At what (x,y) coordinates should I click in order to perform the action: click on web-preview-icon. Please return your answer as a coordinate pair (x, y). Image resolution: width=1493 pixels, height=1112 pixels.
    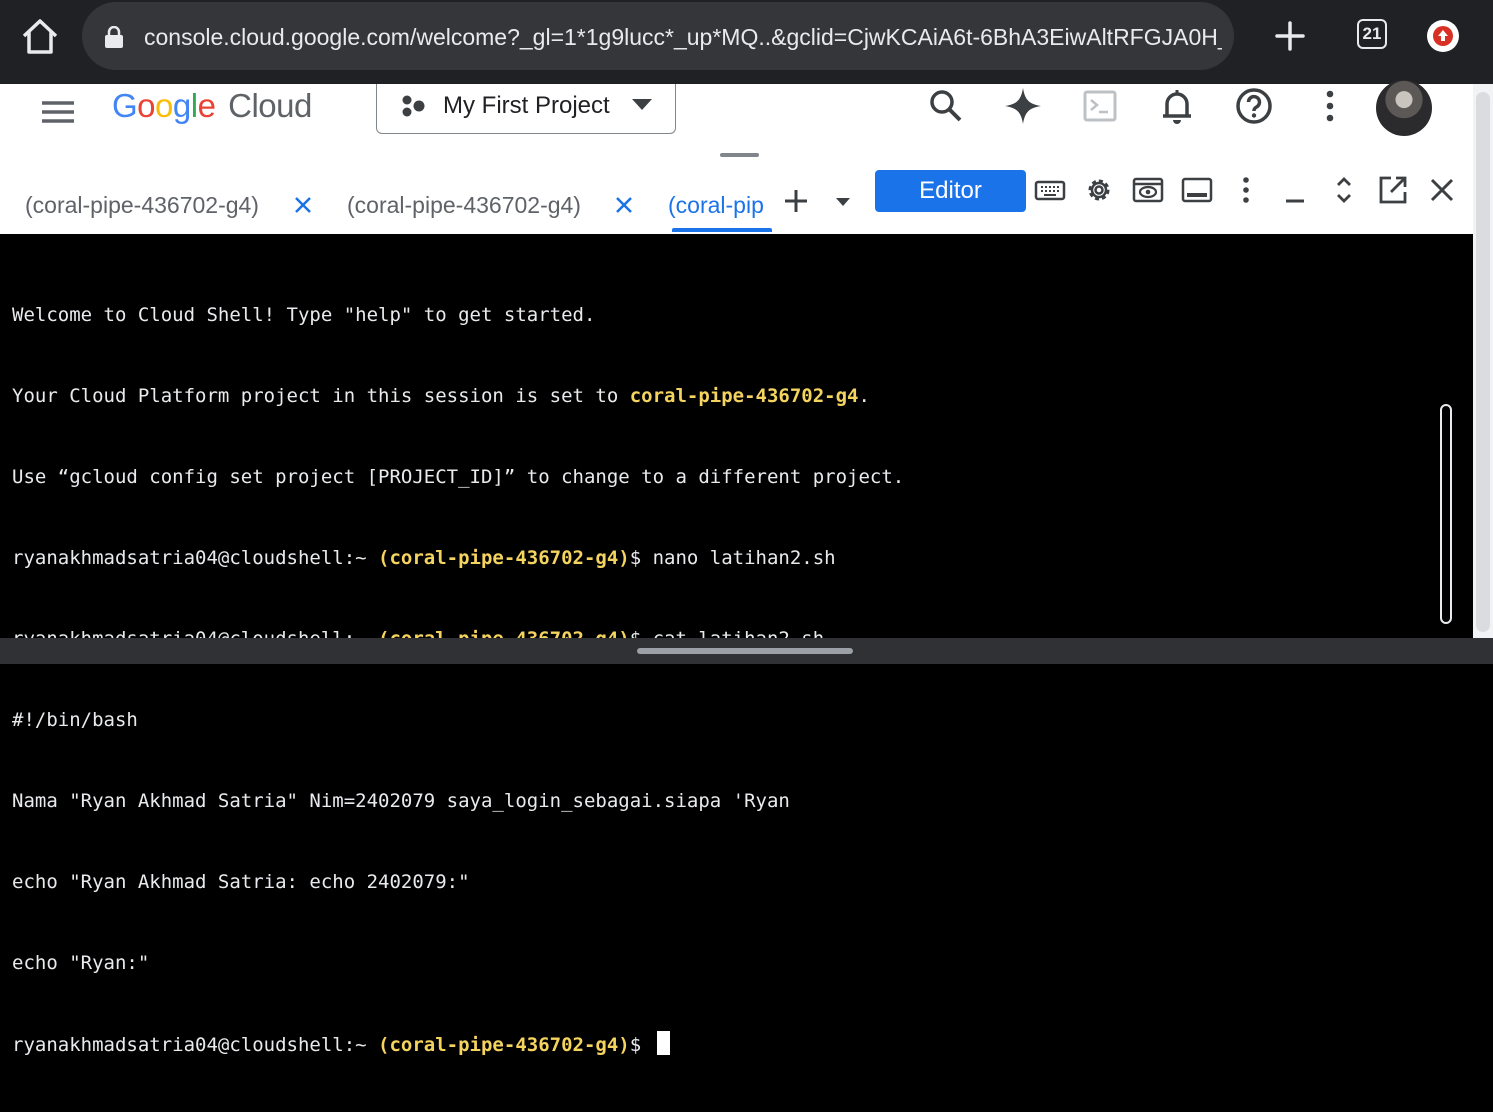
    Looking at the image, I should click on (1148, 190).